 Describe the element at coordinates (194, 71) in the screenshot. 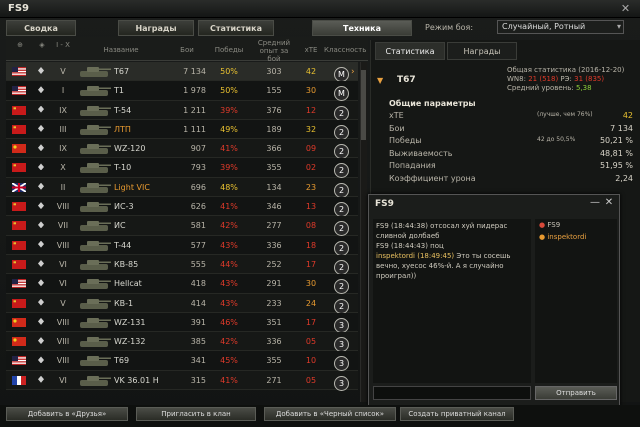

I see `vehicle-battles: 7 134` at that location.